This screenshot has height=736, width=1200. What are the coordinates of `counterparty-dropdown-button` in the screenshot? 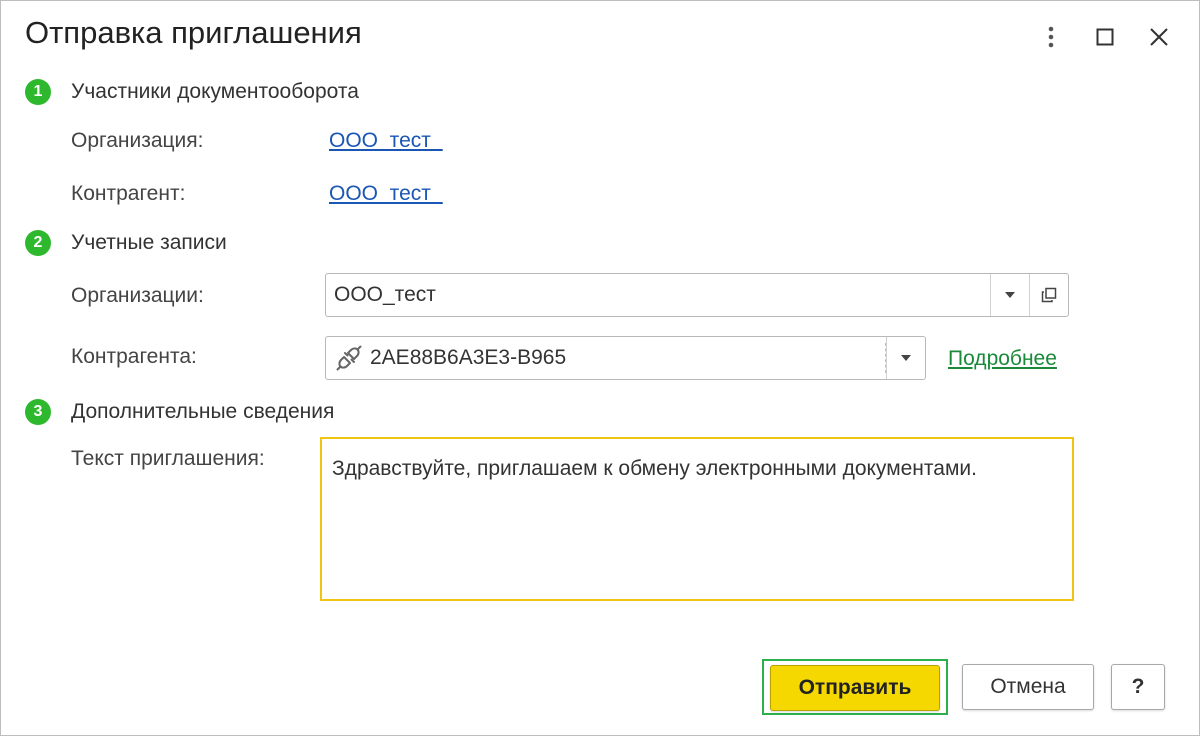 It's located at (905, 358).